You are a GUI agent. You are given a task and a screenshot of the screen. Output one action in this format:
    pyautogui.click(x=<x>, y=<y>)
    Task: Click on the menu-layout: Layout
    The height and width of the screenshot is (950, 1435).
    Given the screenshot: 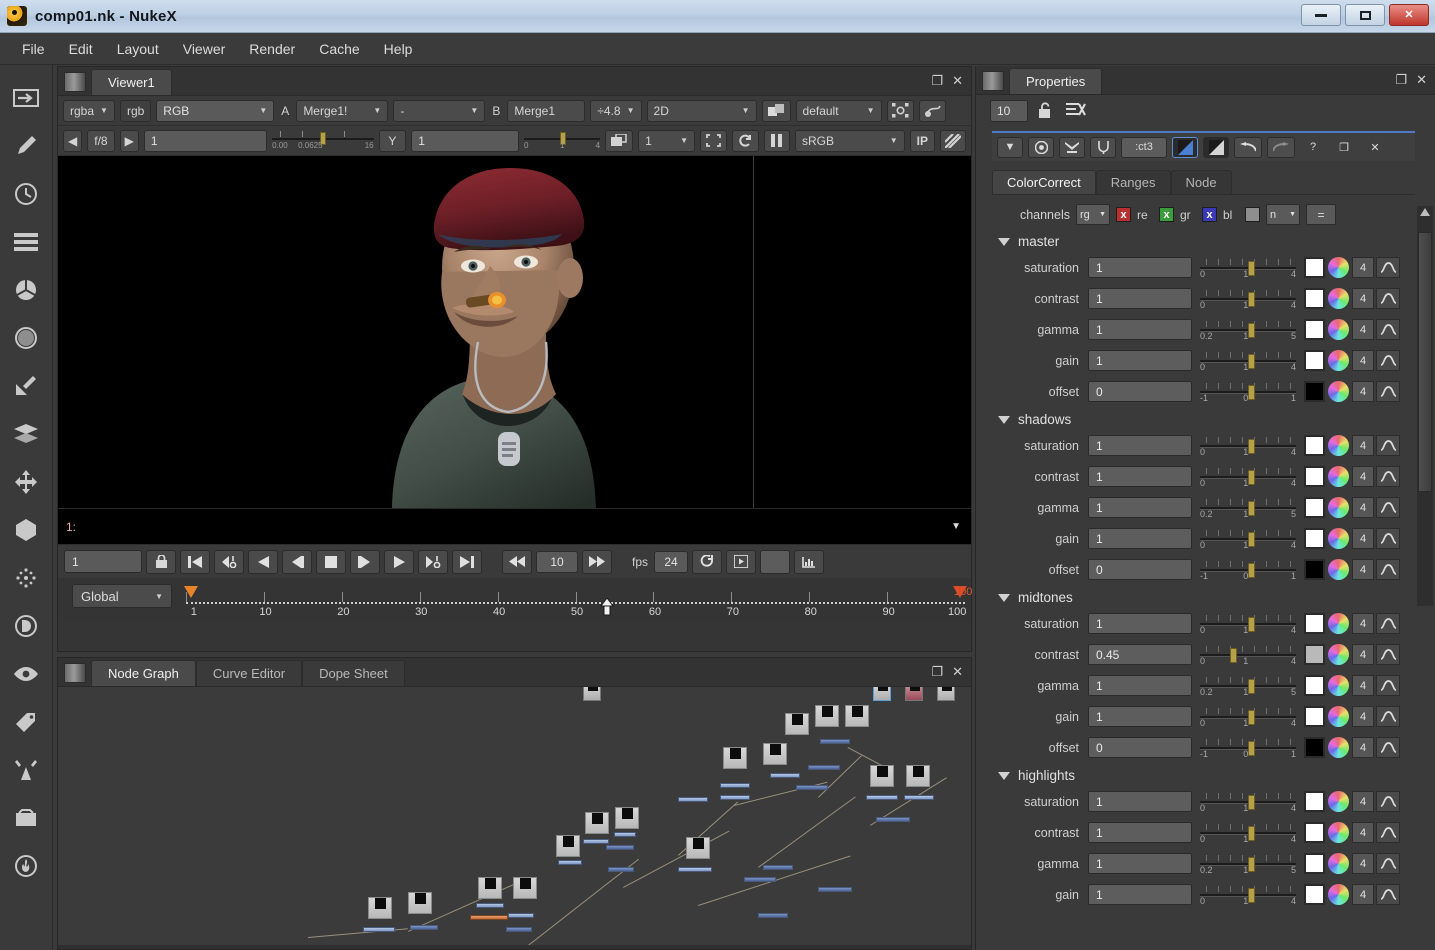 What is the action you would take?
    pyautogui.click(x=138, y=49)
    